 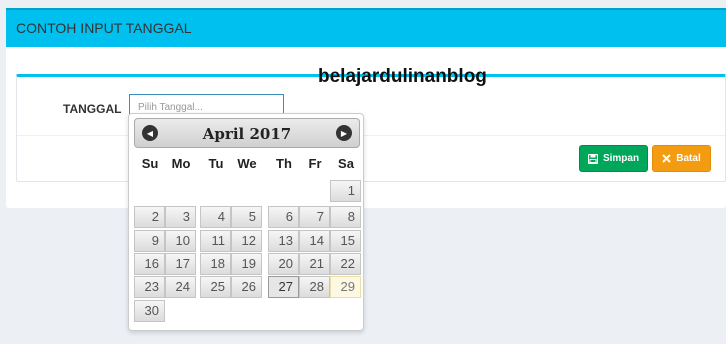 I want to click on day-cell: 9, so click(x=149, y=241).